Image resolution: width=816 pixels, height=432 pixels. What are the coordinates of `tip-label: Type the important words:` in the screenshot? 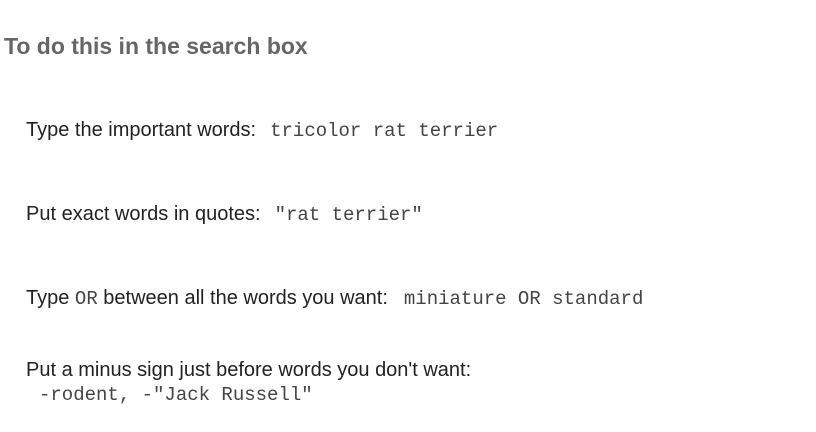 It's located at (141, 130).